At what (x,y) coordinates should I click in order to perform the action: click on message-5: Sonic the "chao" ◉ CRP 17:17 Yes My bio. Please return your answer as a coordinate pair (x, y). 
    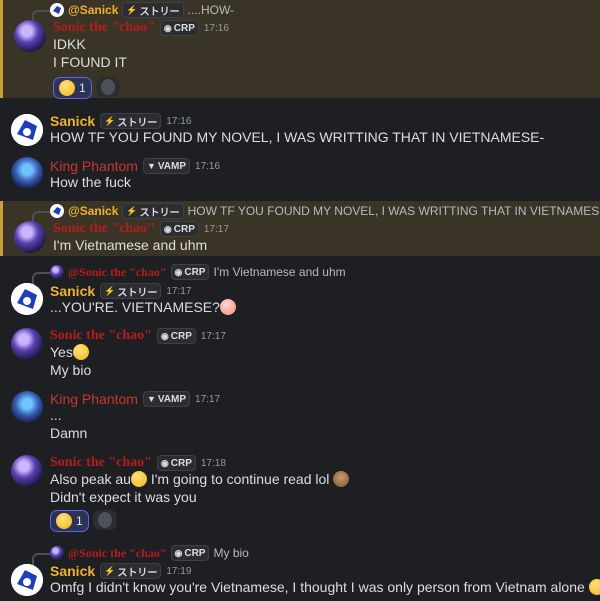
    Looking at the image, I should click on (300, 353).